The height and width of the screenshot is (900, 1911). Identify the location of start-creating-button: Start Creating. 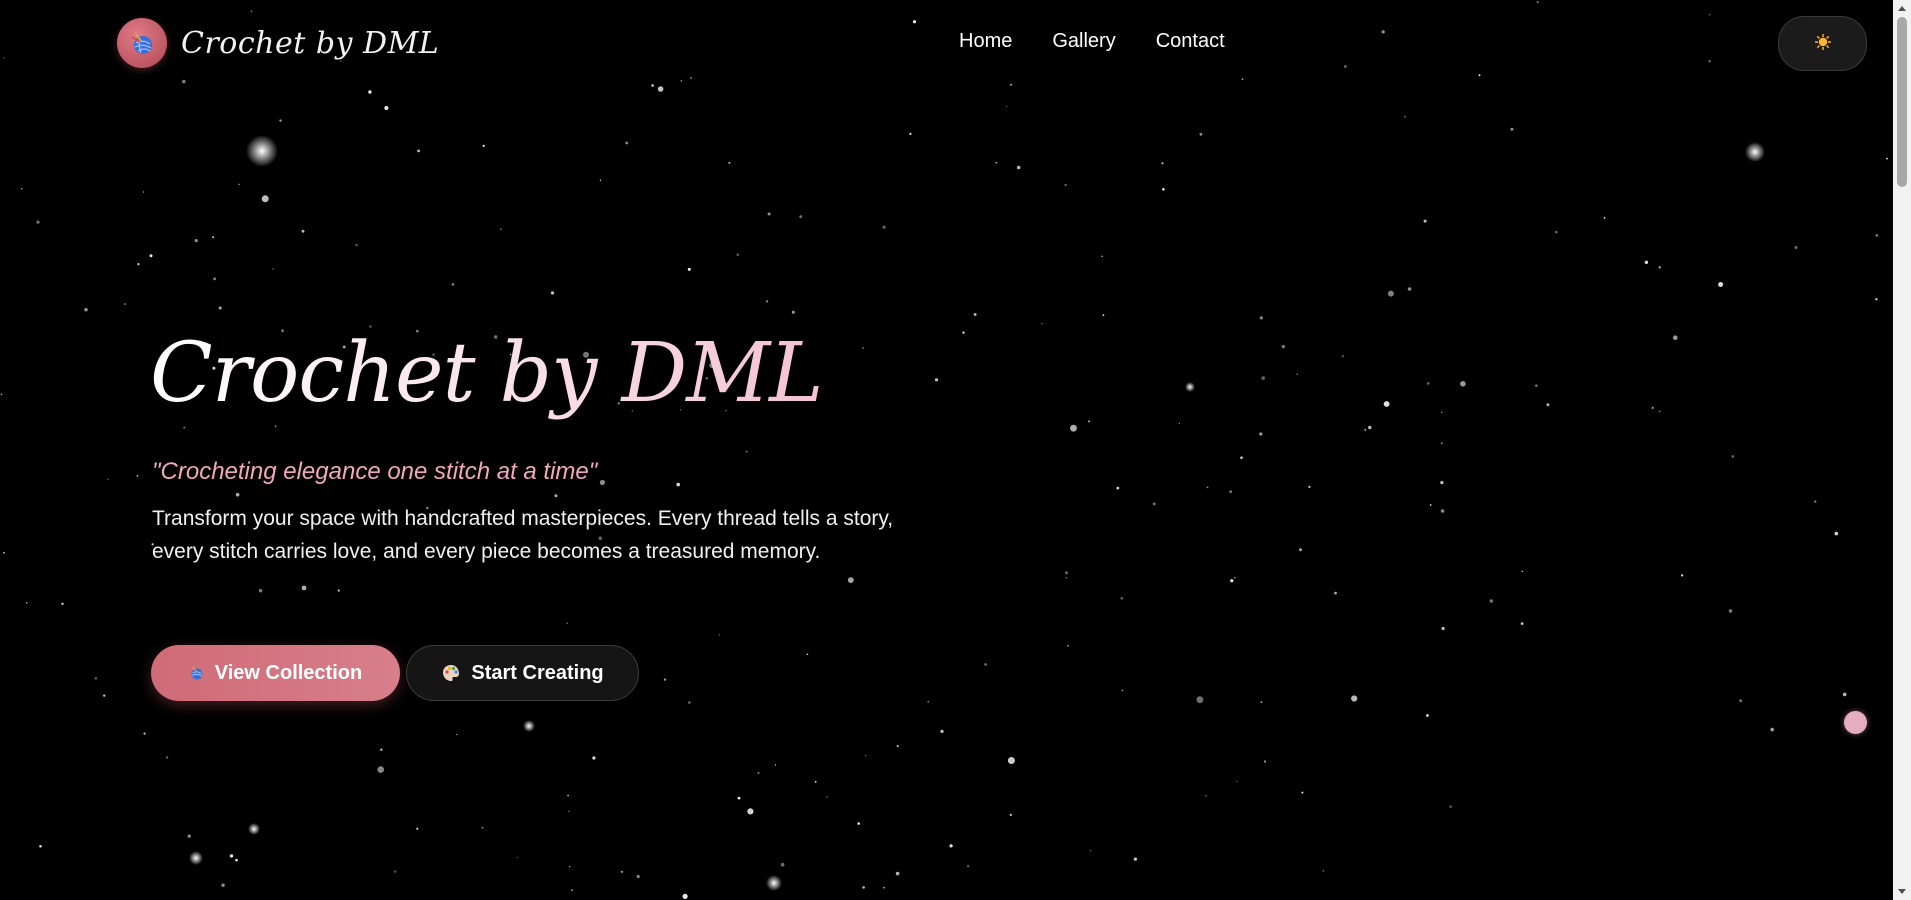
(522, 673).